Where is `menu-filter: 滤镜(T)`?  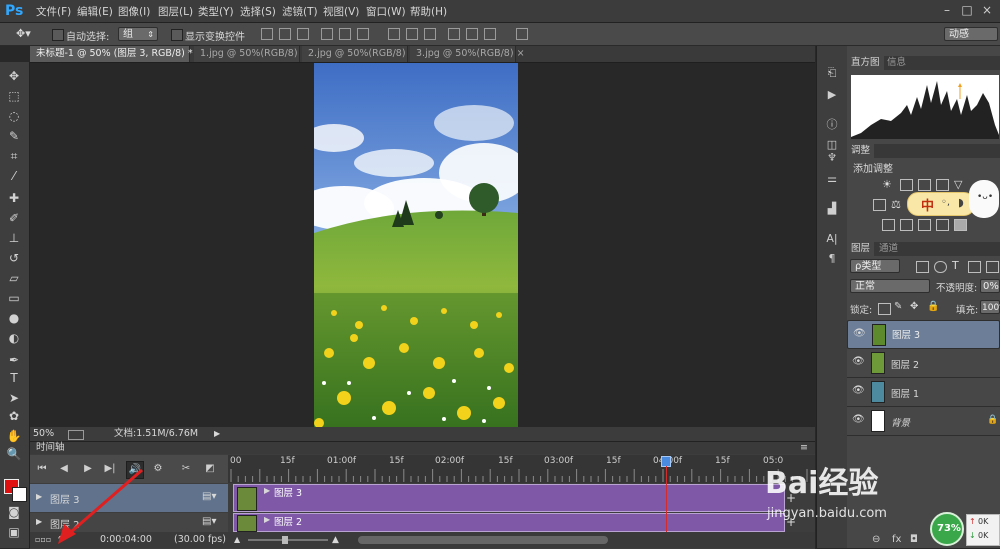
menu-filter: 滤镜(T) is located at coordinates (300, 11).